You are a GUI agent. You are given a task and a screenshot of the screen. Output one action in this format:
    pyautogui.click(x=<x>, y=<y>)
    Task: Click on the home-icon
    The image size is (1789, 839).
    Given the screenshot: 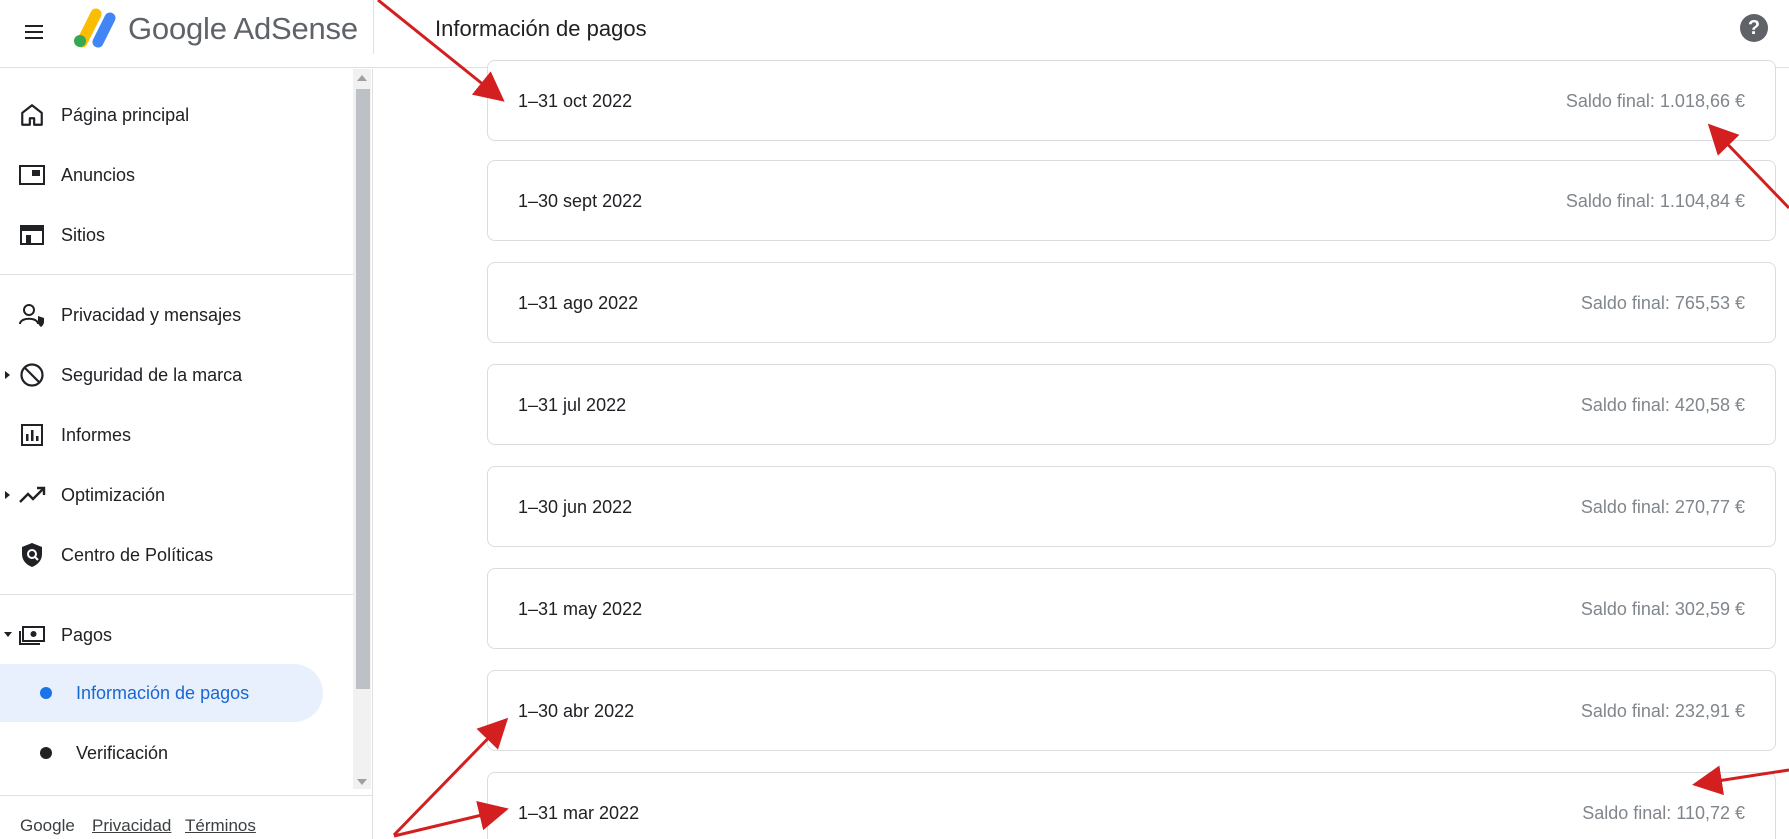 What is the action you would take?
    pyautogui.click(x=32, y=115)
    